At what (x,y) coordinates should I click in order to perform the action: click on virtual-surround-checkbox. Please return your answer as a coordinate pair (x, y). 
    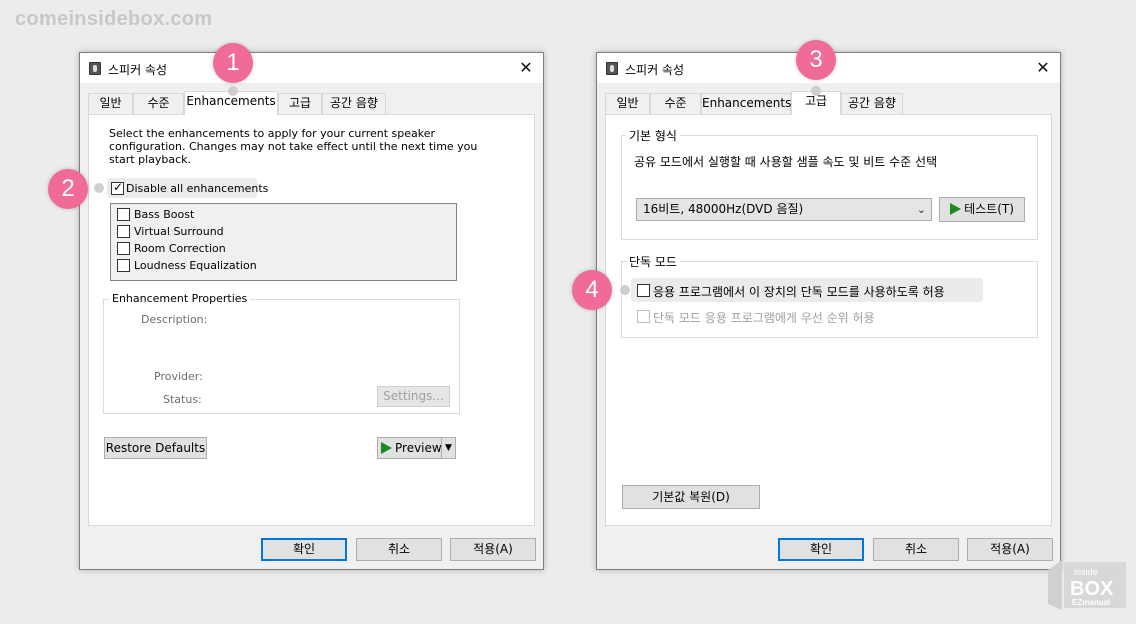
    Looking at the image, I should click on (123, 231).